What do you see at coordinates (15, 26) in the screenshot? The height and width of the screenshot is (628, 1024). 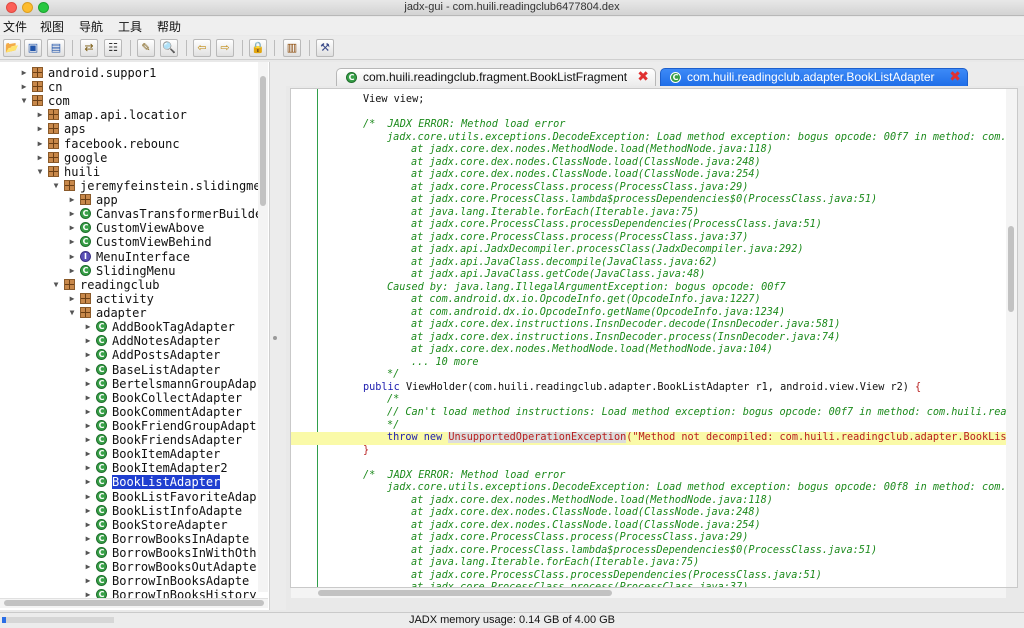 I see `menu-file: 文件` at bounding box center [15, 26].